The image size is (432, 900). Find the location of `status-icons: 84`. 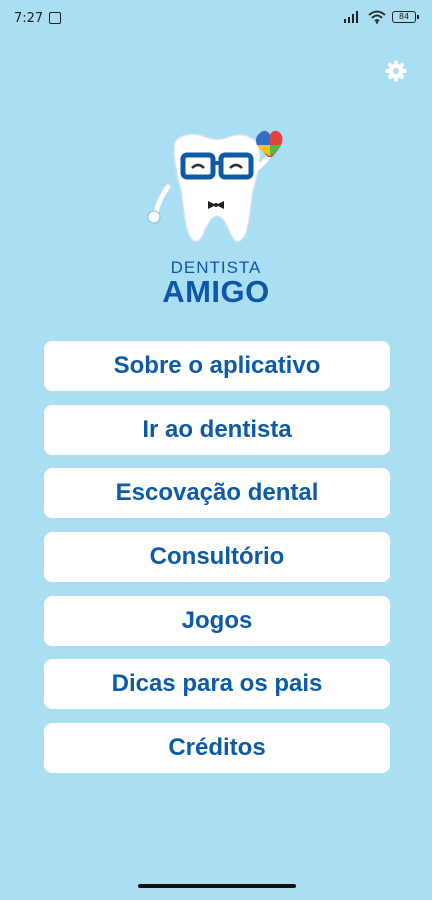

status-icons: 84 is located at coordinates (380, 17).